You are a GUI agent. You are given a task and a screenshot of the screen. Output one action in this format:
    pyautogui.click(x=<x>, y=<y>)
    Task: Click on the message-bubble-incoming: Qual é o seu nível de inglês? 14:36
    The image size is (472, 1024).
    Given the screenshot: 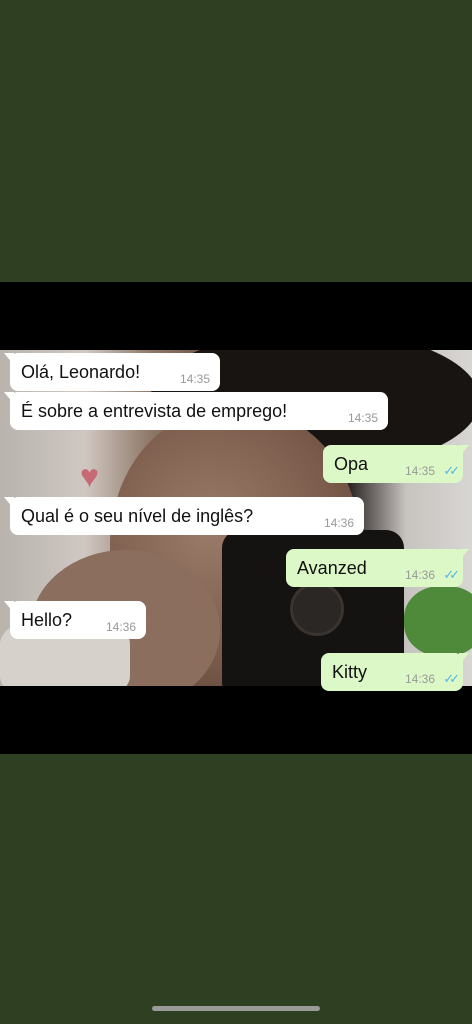 What is the action you would take?
    pyautogui.click(x=184, y=516)
    